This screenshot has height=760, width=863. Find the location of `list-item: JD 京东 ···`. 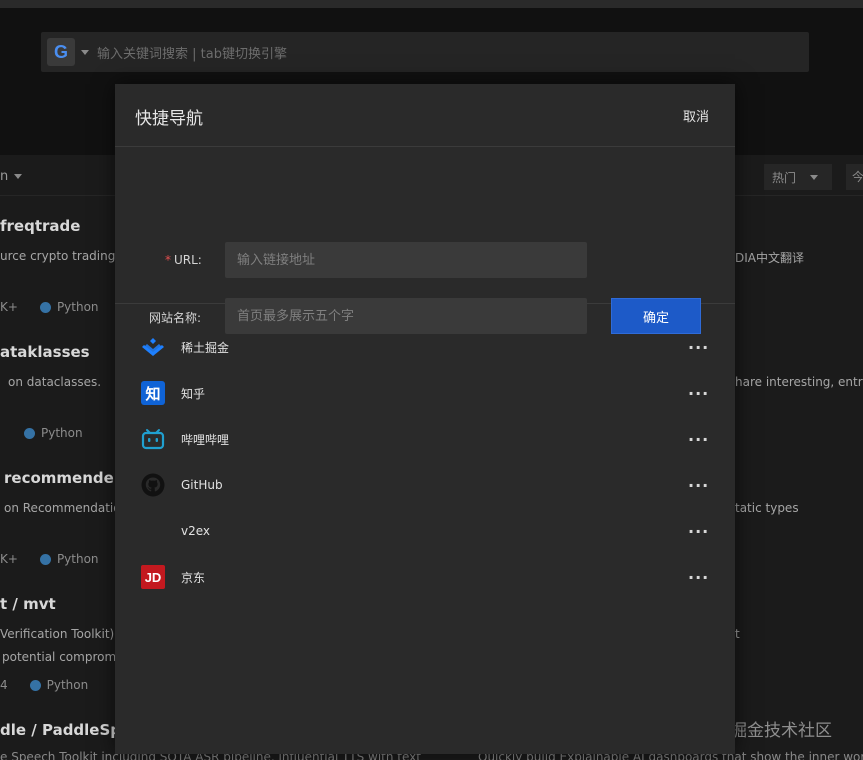

list-item: JD 京东 ··· is located at coordinates (425, 577).